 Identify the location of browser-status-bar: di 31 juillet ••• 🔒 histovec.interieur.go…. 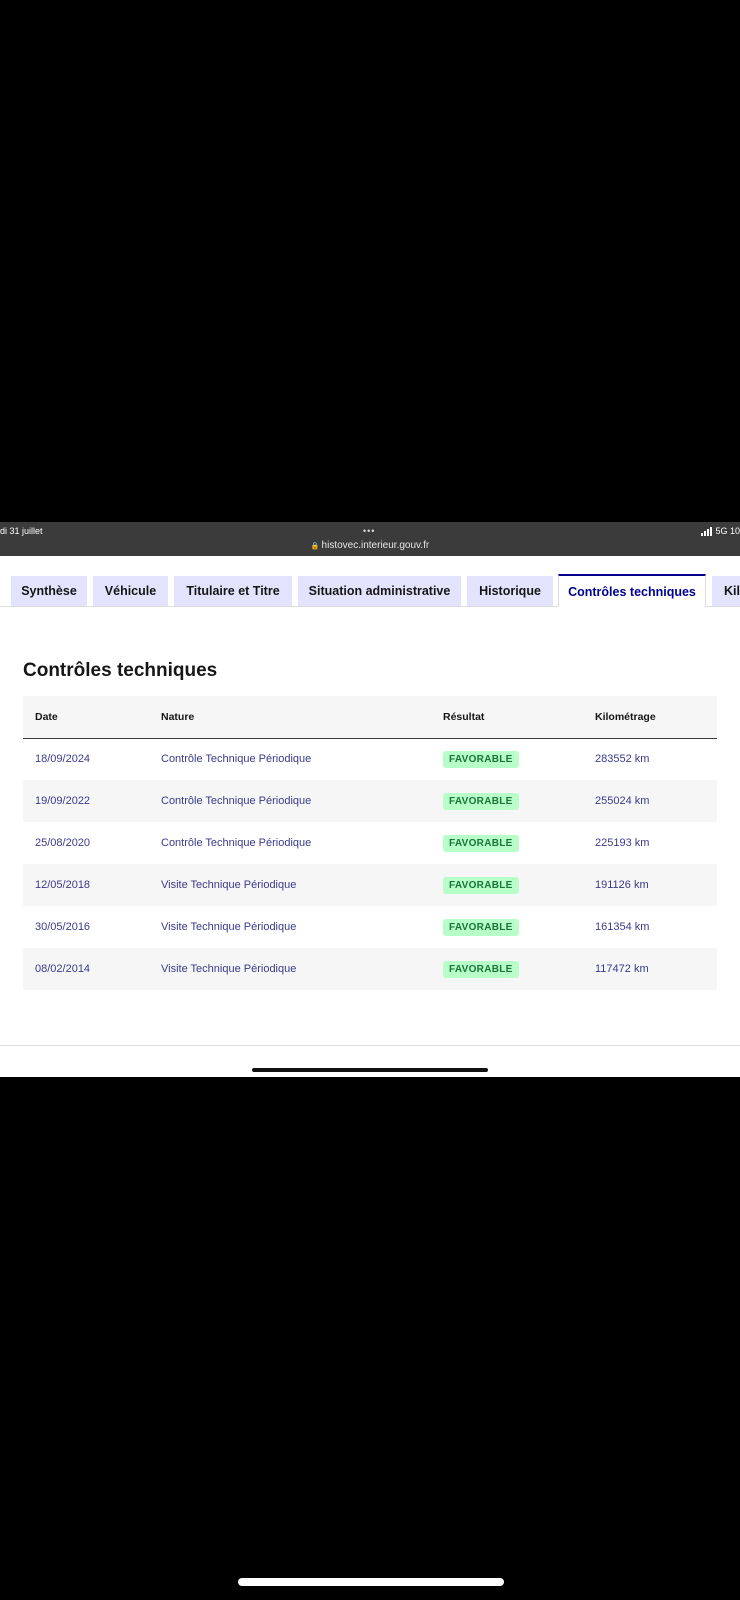
(370, 539).